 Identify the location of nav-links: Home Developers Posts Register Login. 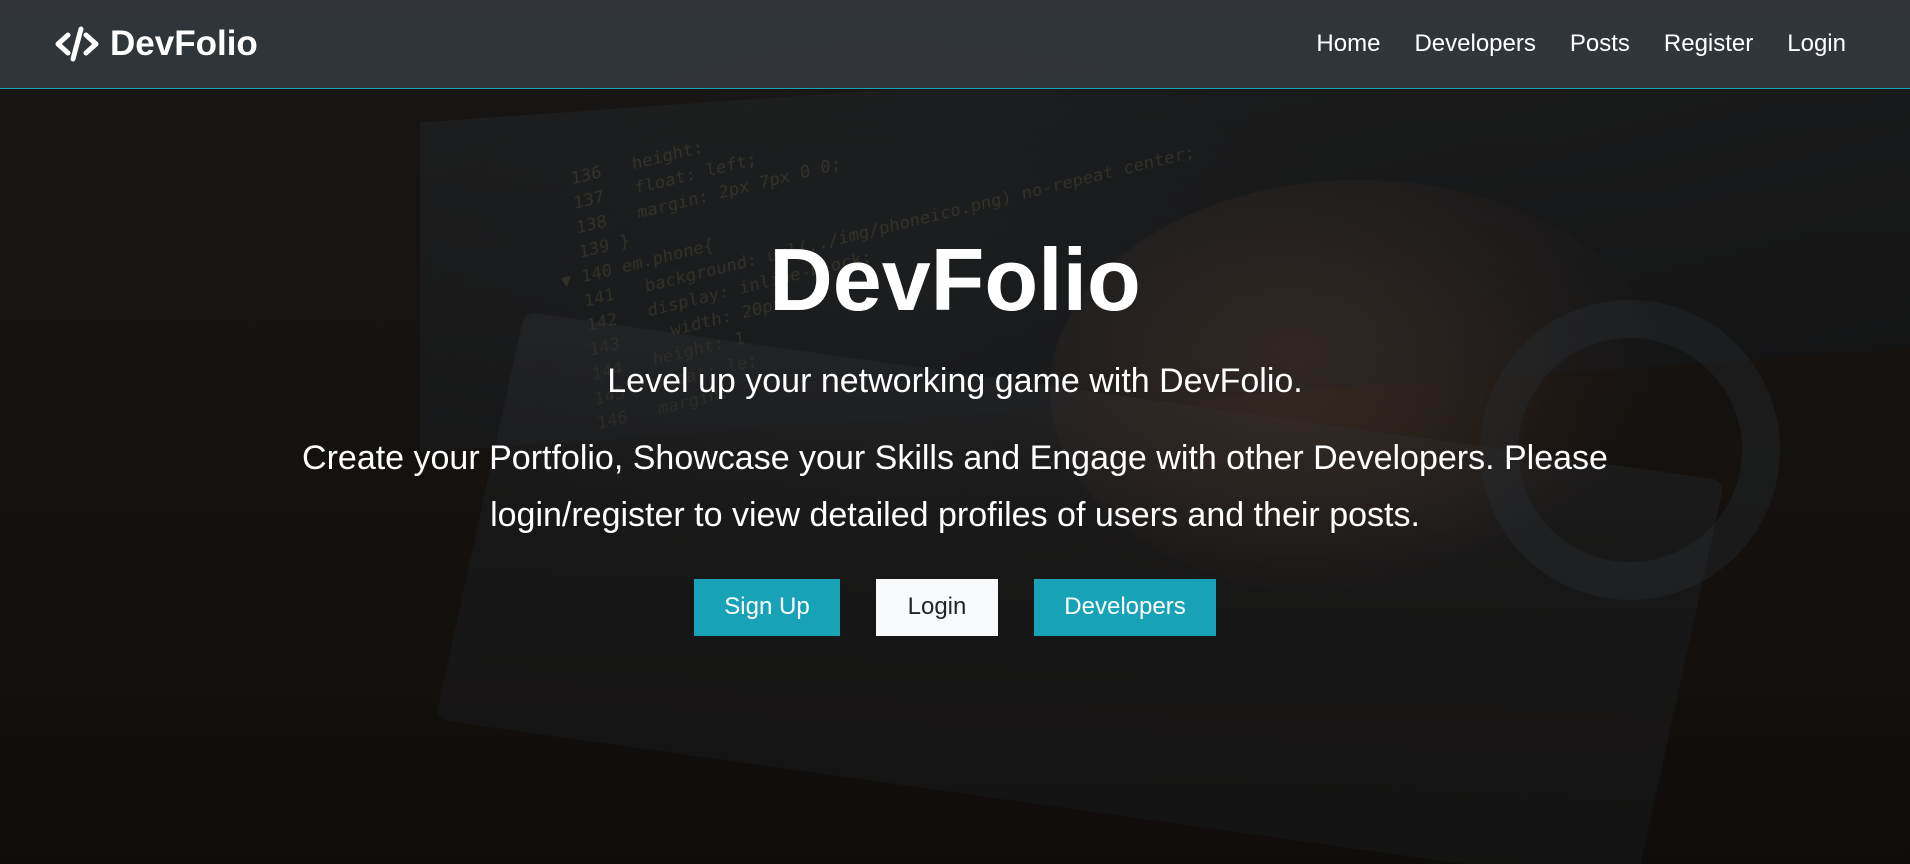
(1581, 44).